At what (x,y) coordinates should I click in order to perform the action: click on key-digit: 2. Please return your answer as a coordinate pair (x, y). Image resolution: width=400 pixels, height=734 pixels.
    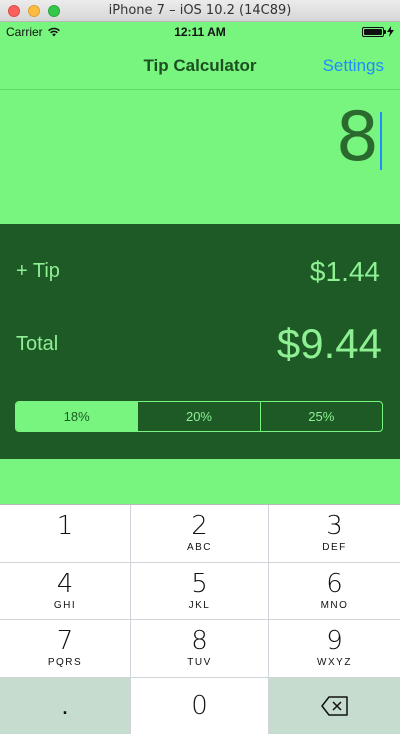
    Looking at the image, I should click on (199, 526).